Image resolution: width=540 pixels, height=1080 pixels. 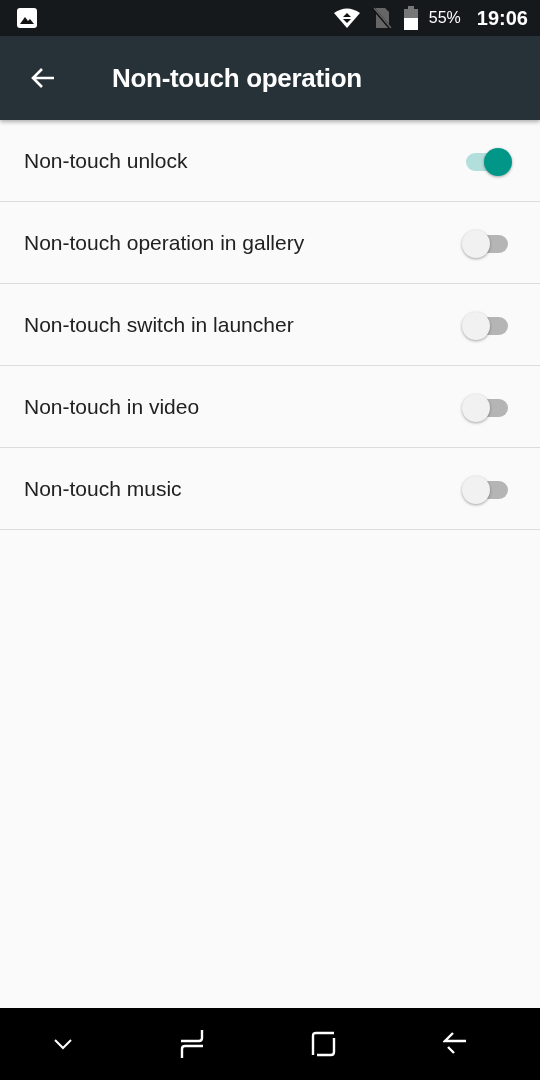 I want to click on wifi-icon, so click(x=346, y=18).